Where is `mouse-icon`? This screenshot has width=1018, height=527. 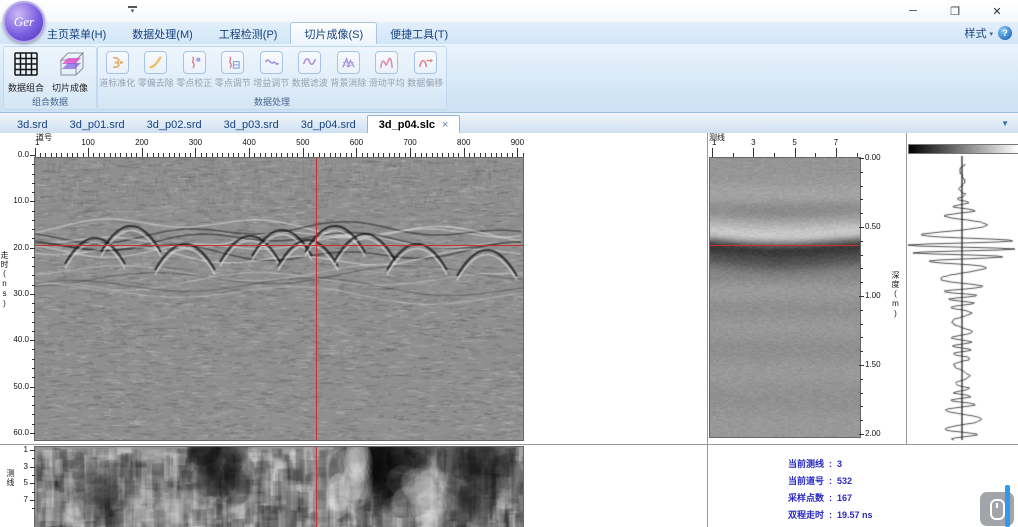 mouse-icon is located at coordinates (997, 509).